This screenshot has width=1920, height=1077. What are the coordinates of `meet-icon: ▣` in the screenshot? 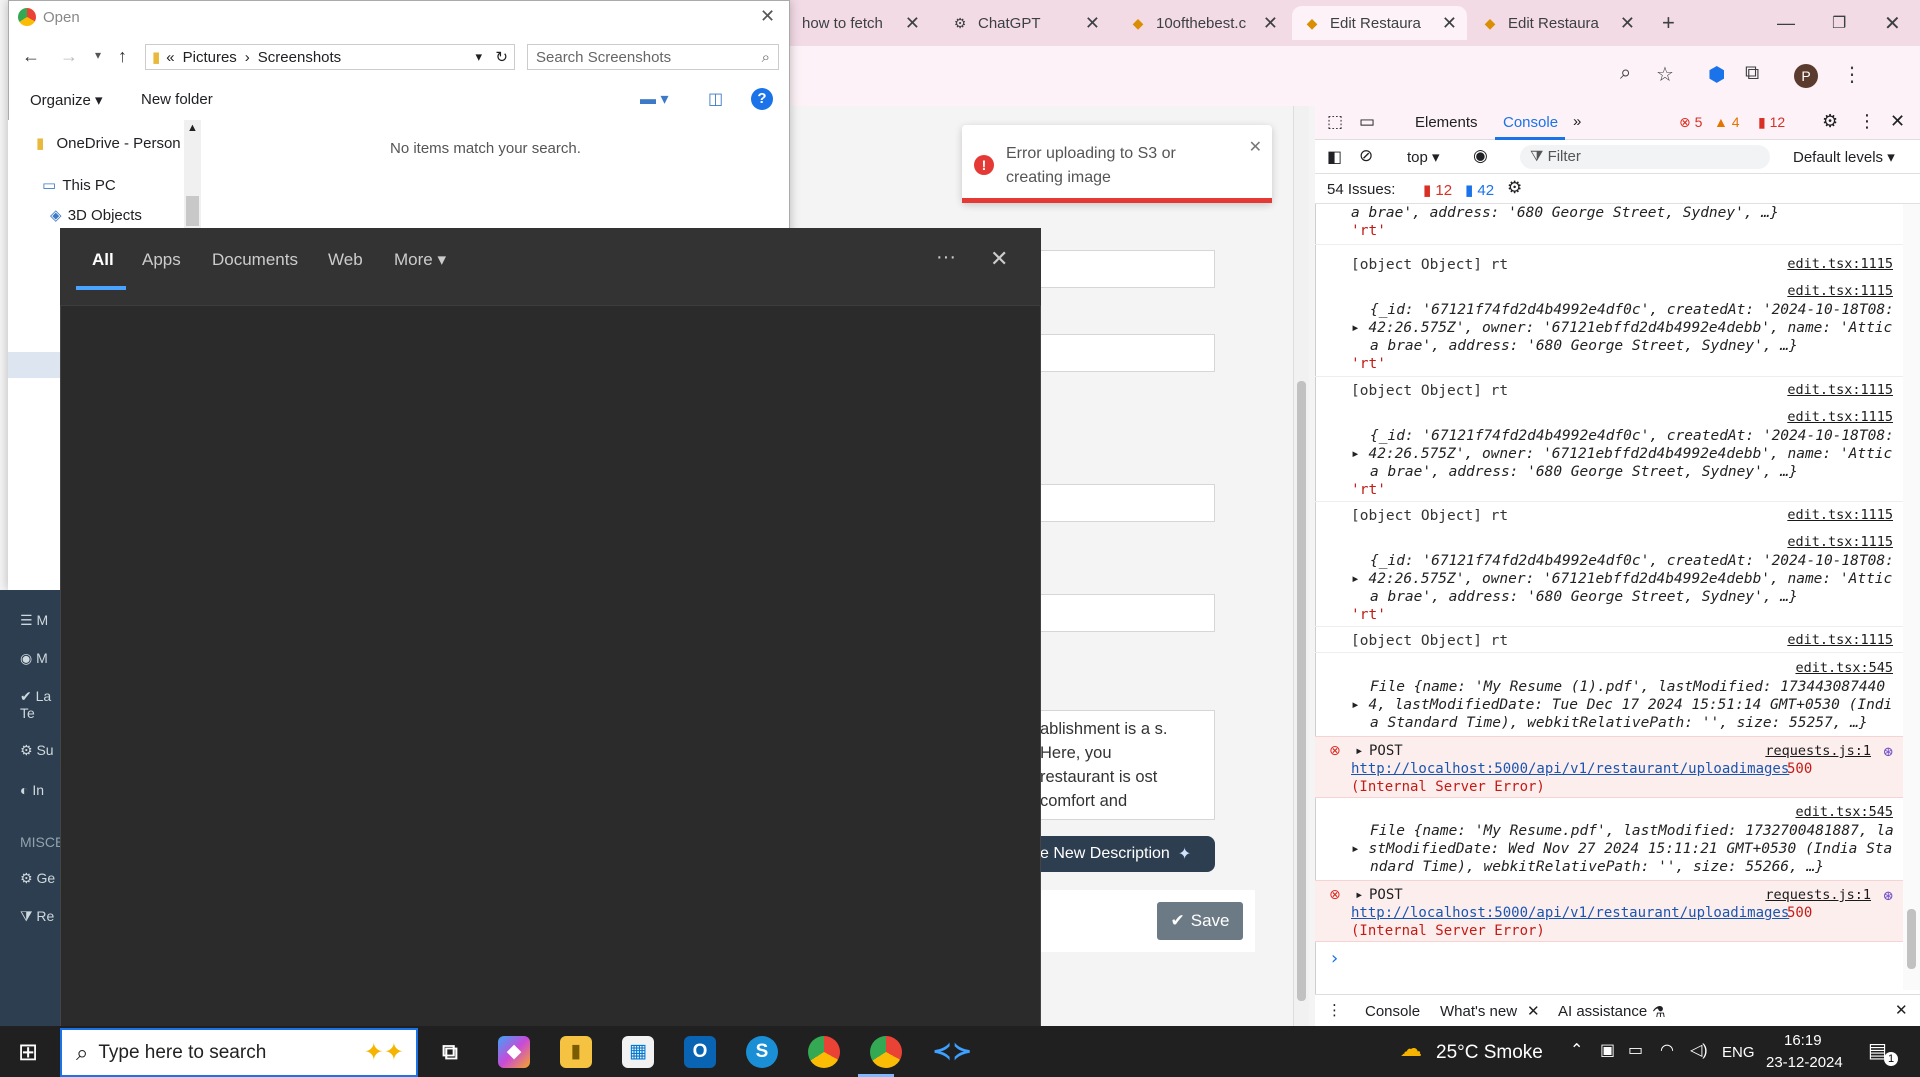 It's located at (1607, 1050).